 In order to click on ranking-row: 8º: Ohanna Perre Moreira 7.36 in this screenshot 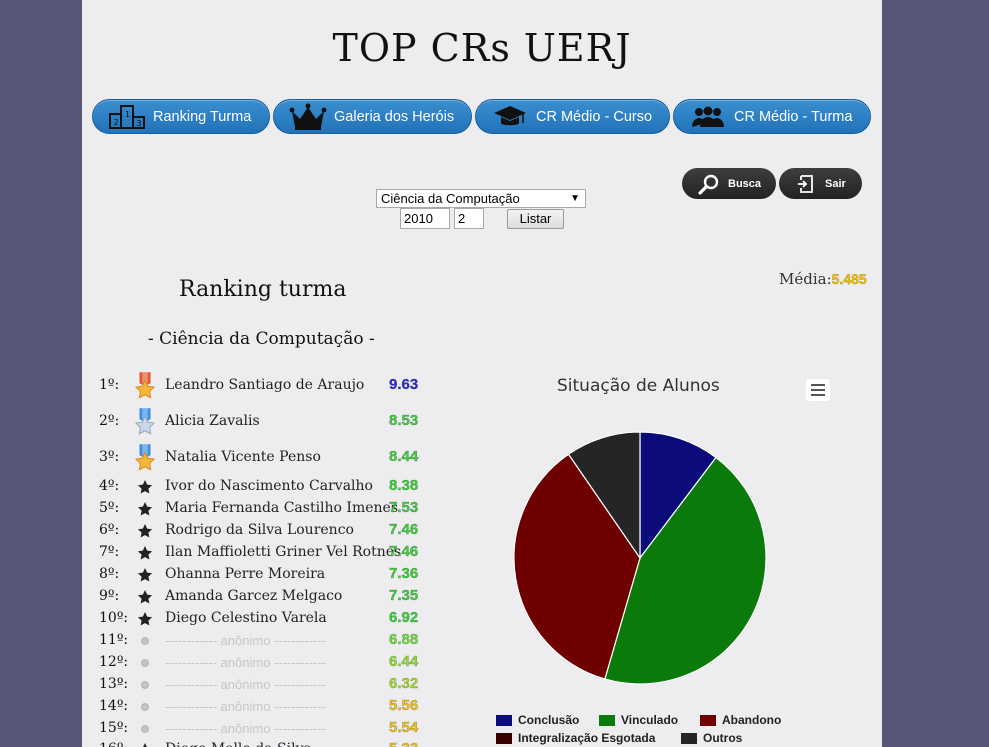, I will do `click(262, 575)`.